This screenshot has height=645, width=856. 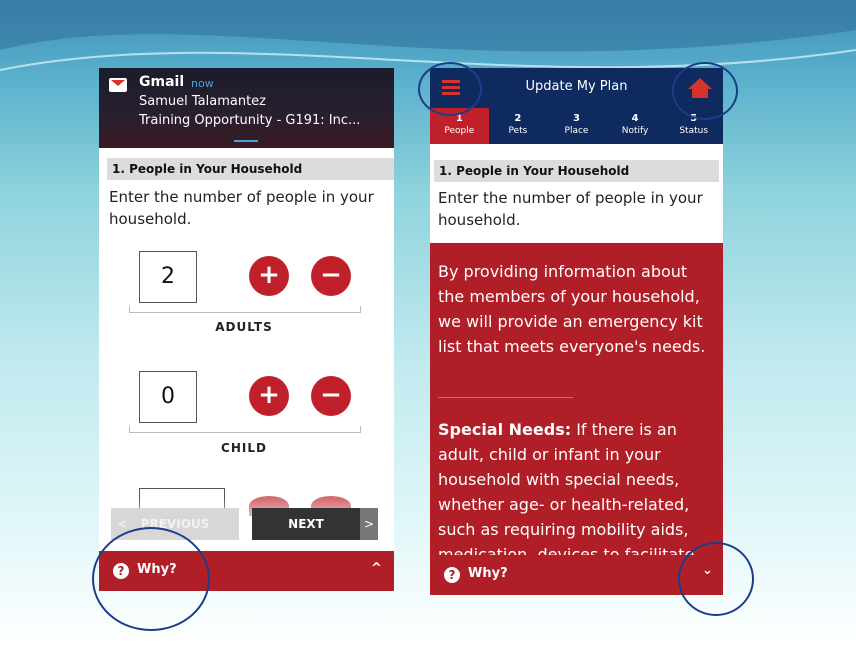 I want to click on annotation-circle-home, so click(x=705, y=91).